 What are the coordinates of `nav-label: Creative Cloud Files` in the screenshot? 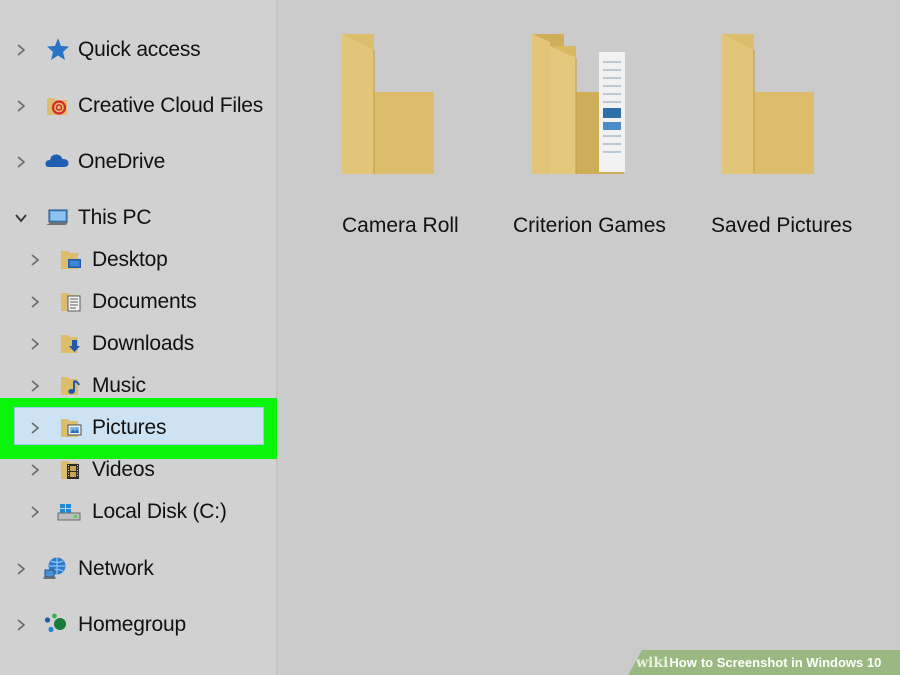 It's located at (171, 105).